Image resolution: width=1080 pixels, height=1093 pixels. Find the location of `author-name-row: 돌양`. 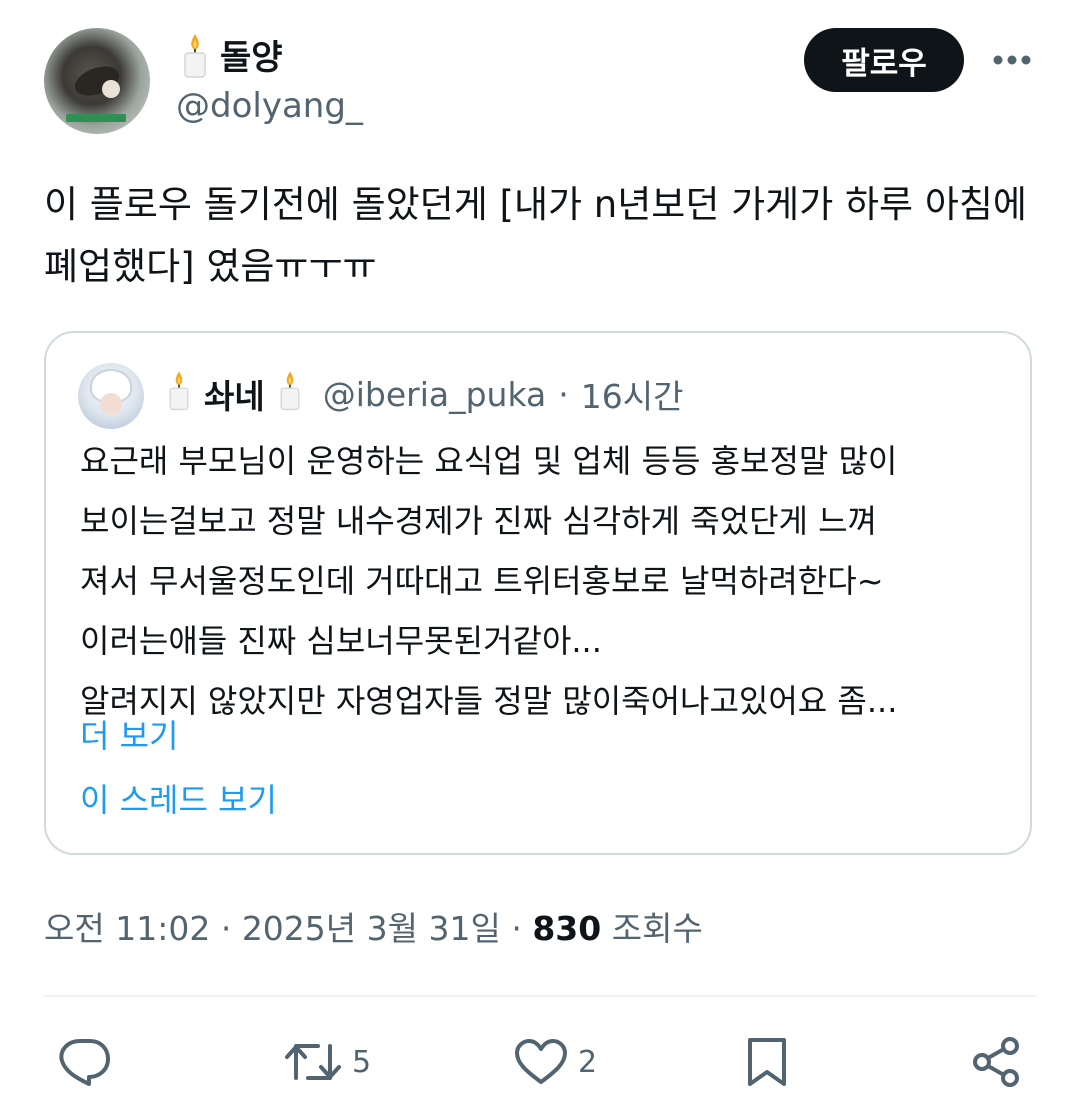

author-name-row: 돌양 is located at coordinates (230, 54).